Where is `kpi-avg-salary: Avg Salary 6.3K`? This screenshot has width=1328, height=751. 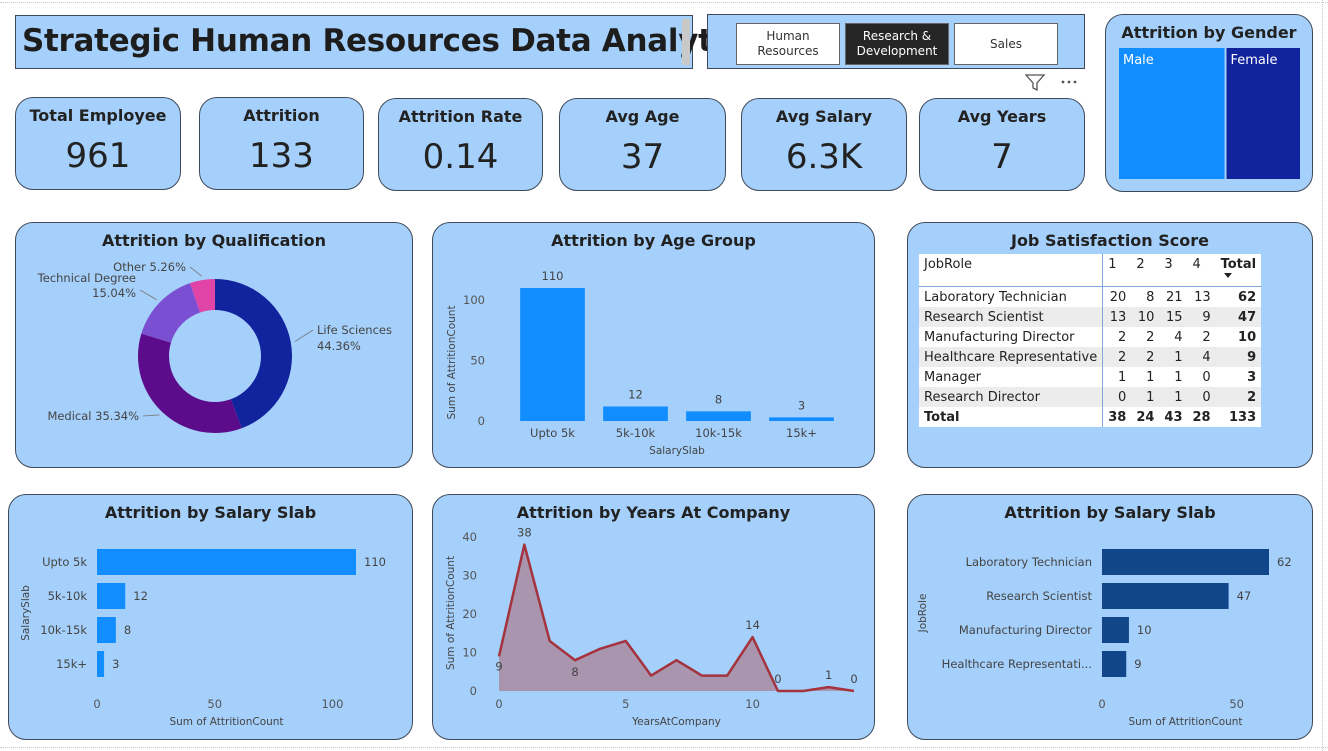 kpi-avg-salary: Avg Salary 6.3K is located at coordinates (824, 144).